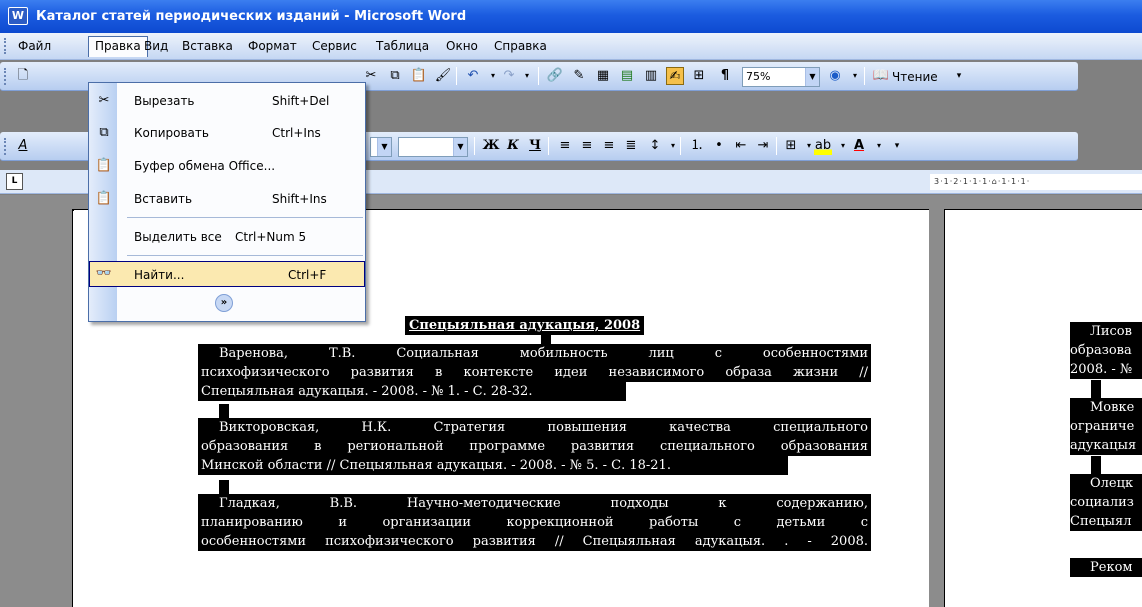 The image size is (1142, 607). Describe the element at coordinates (699, 76) in the screenshot. I see `document-map-icon: ⊞` at that location.